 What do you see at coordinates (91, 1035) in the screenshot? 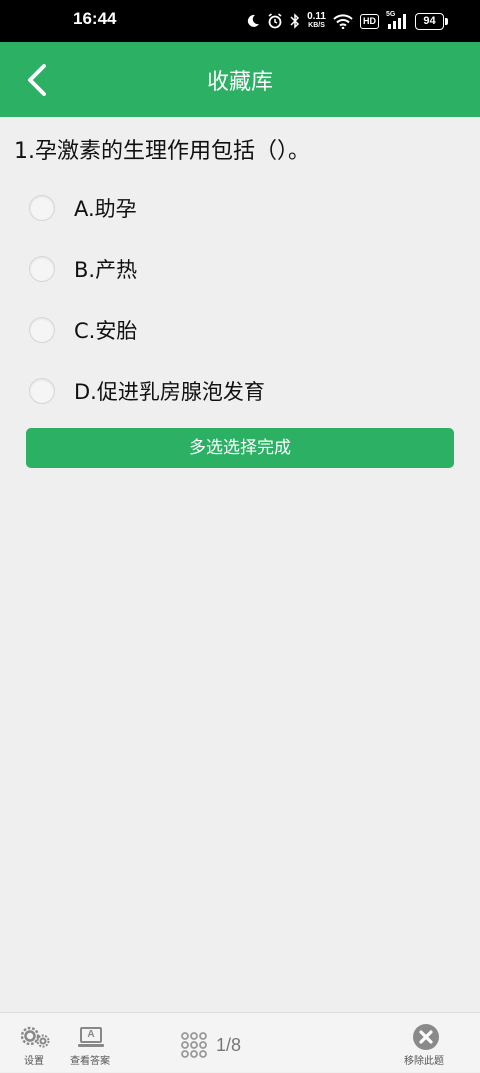
I see `answer-screen-icon: A` at bounding box center [91, 1035].